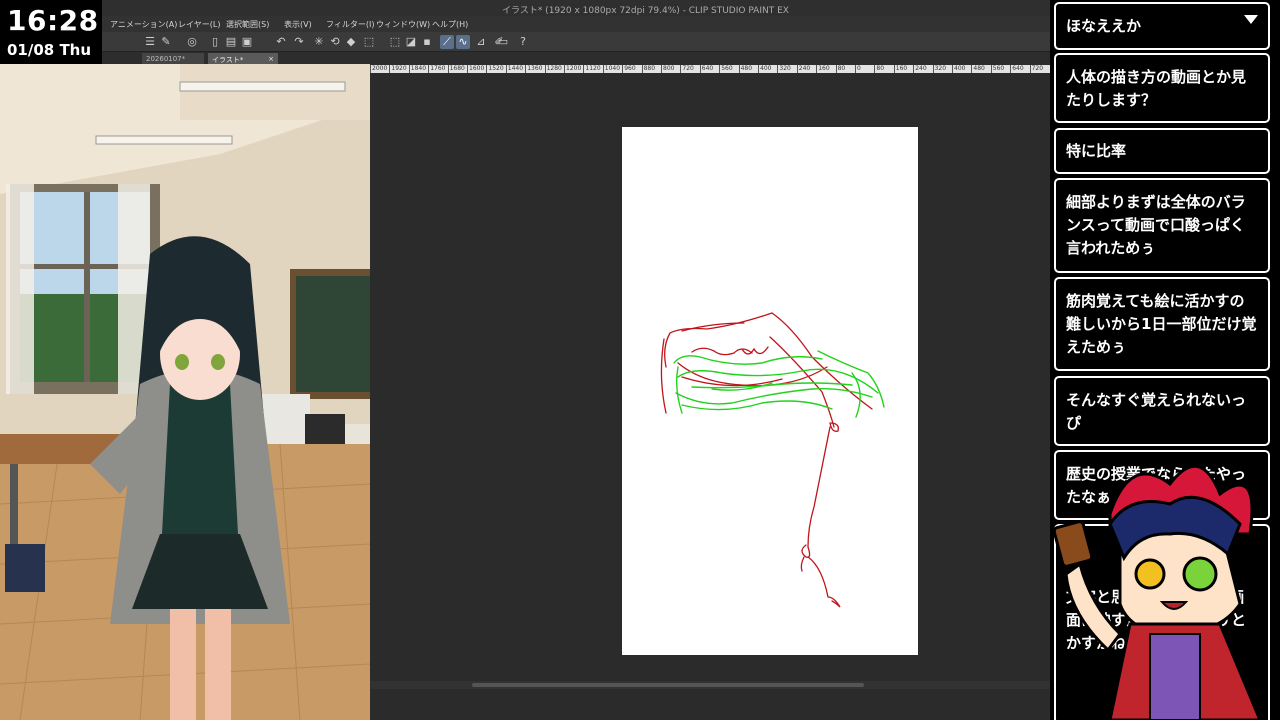 This screenshot has width=1280, height=720. Describe the element at coordinates (228, 60) in the screenshot. I see `tab-file-2-label: イラスト*` at that location.